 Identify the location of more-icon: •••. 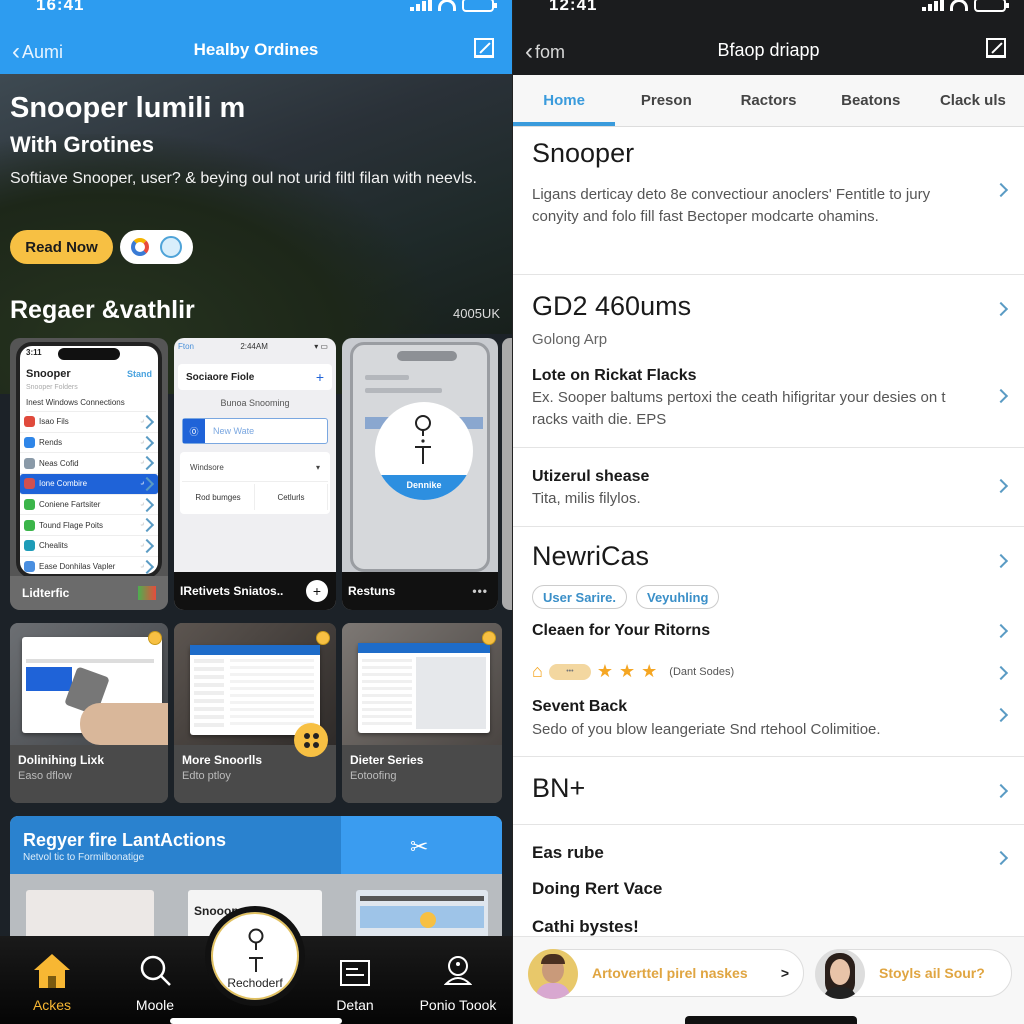
(480, 591).